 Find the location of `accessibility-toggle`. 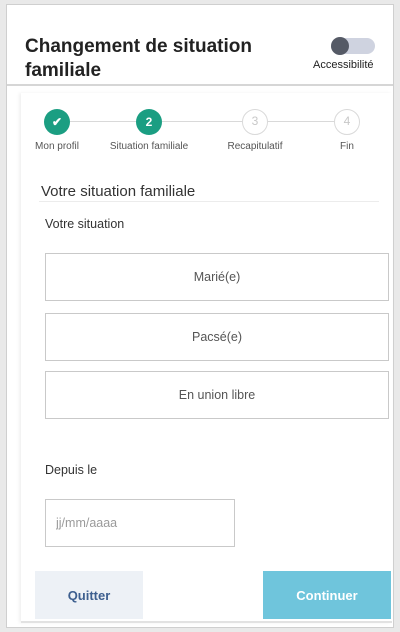

accessibility-toggle is located at coordinates (353, 46).